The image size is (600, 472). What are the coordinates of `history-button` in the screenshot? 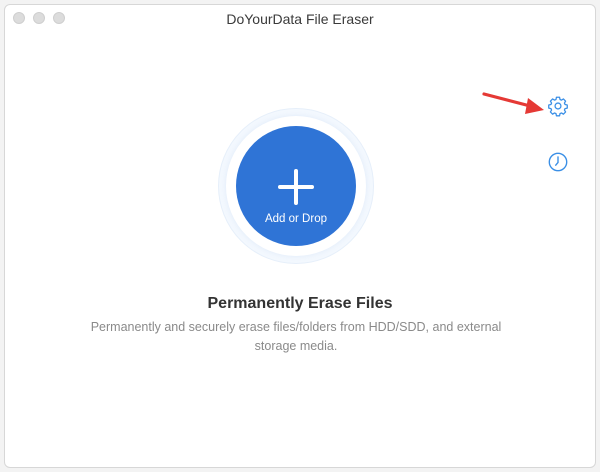 It's located at (558, 162).